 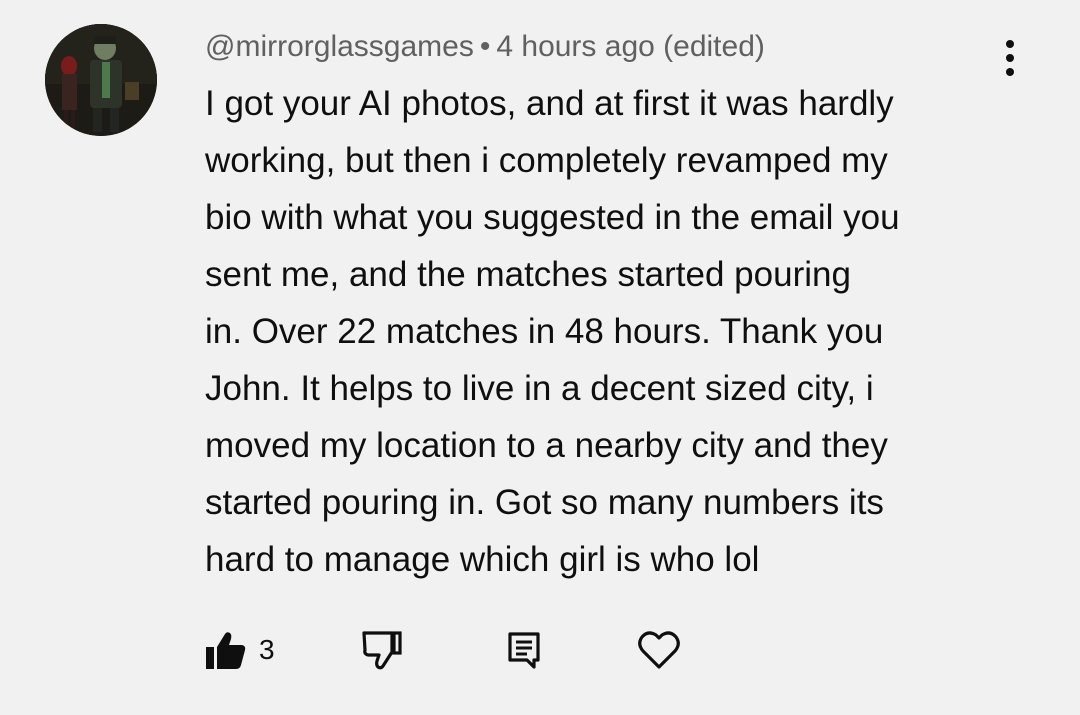 I want to click on dislike-button, so click(x=382, y=650).